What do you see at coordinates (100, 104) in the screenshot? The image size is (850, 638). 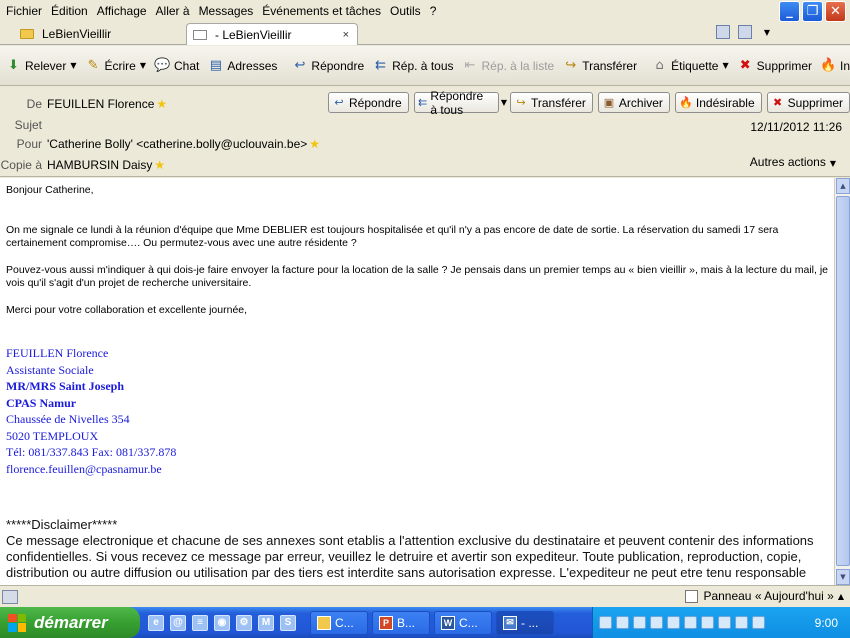 I see `from-value: FEUILLEN Florence` at bounding box center [100, 104].